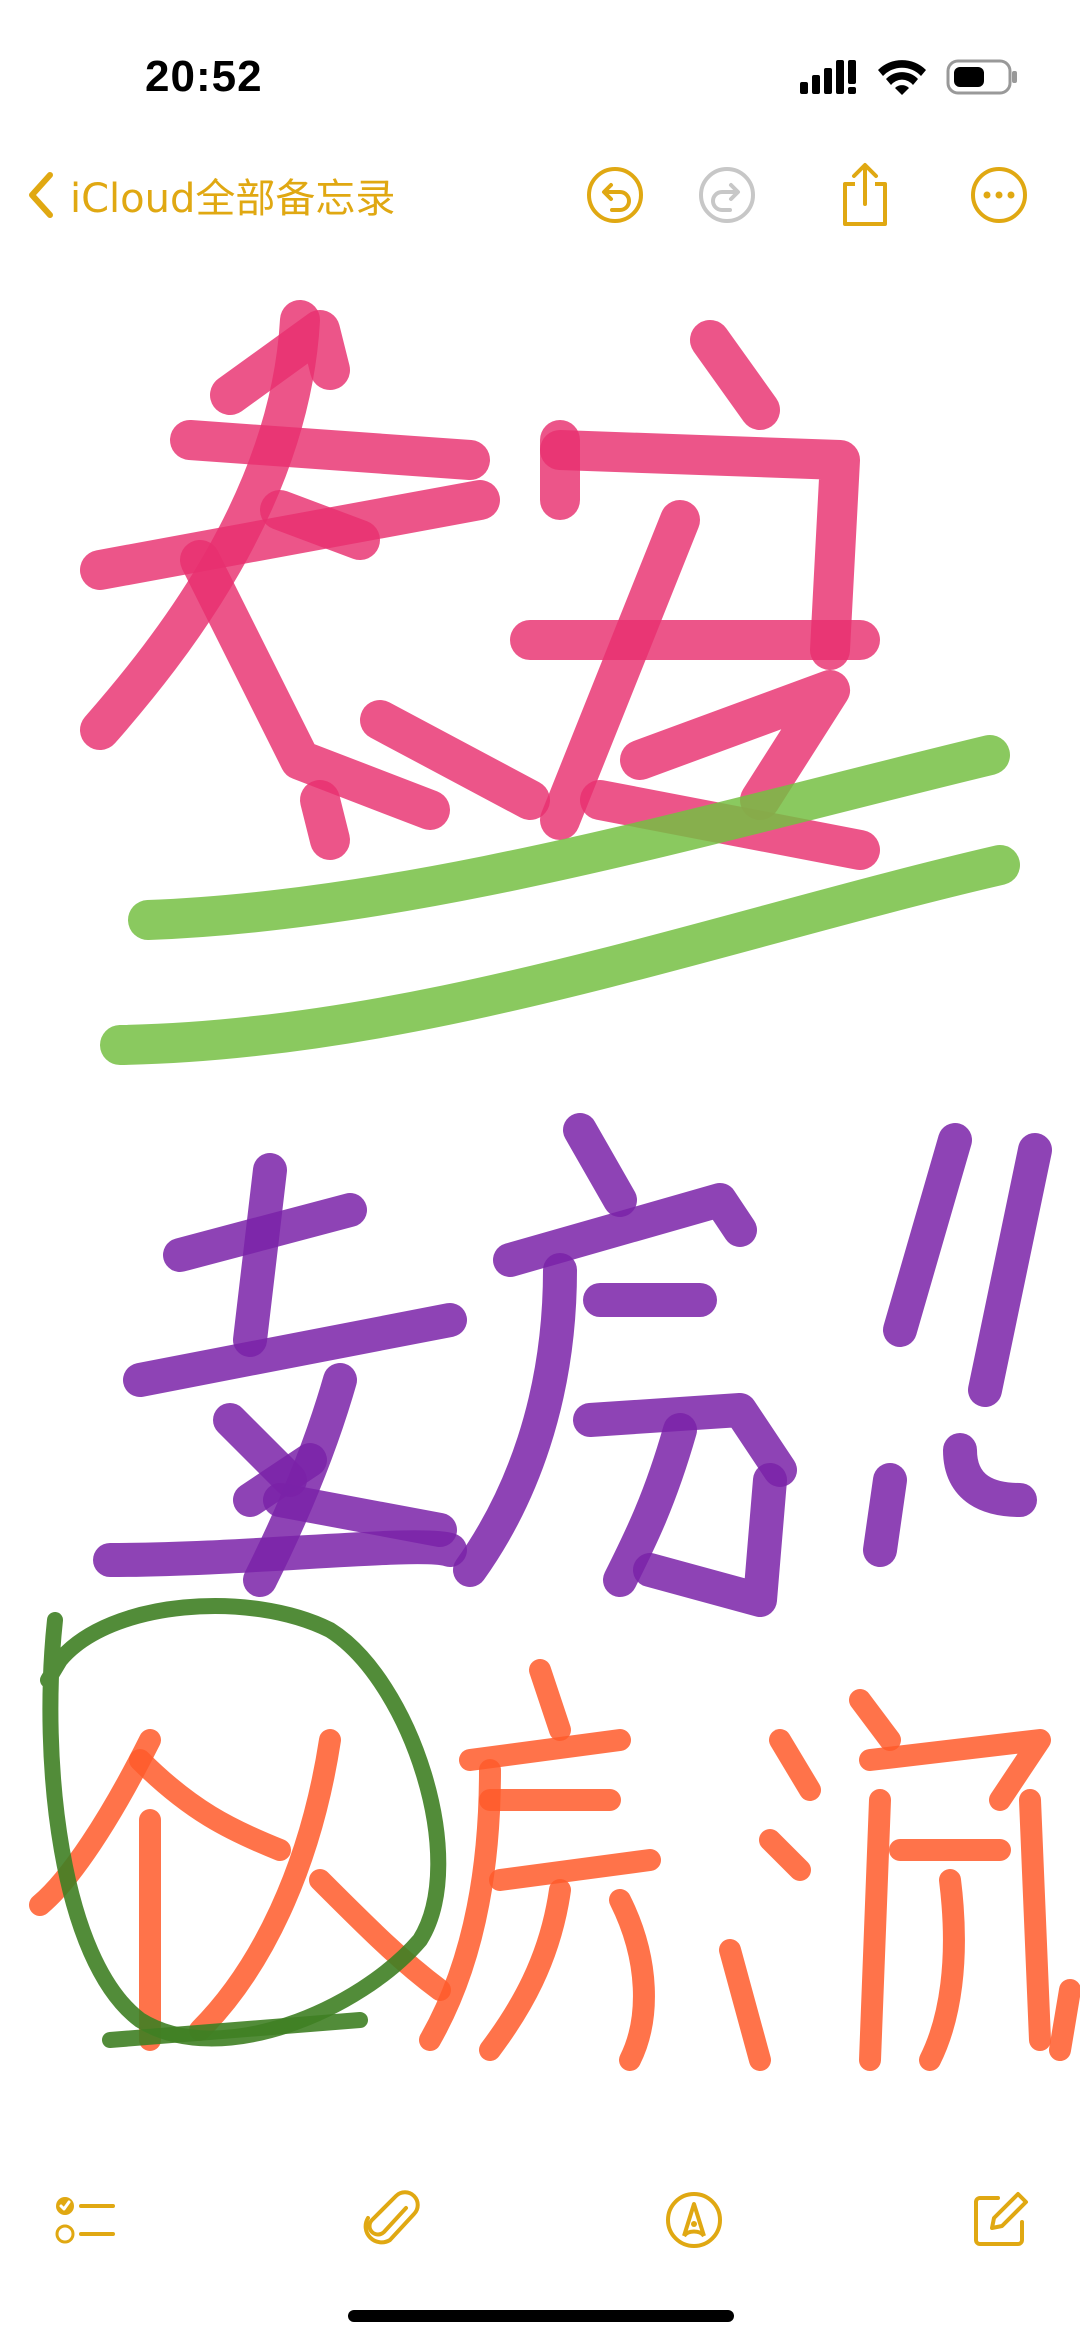 This screenshot has width=1080, height=2347. Describe the element at coordinates (902, 77) in the screenshot. I see `wifi-icon` at that location.